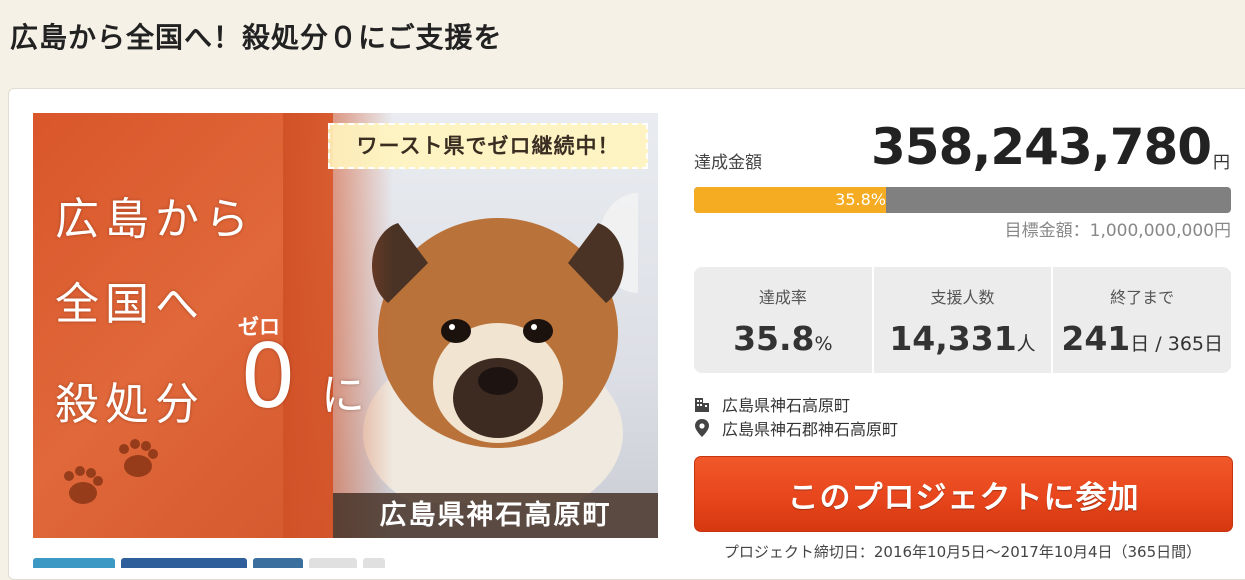 This screenshot has height=580, width=1245. Describe the element at coordinates (860, 199) in the screenshot. I see `progress-text: 35.8%` at that location.